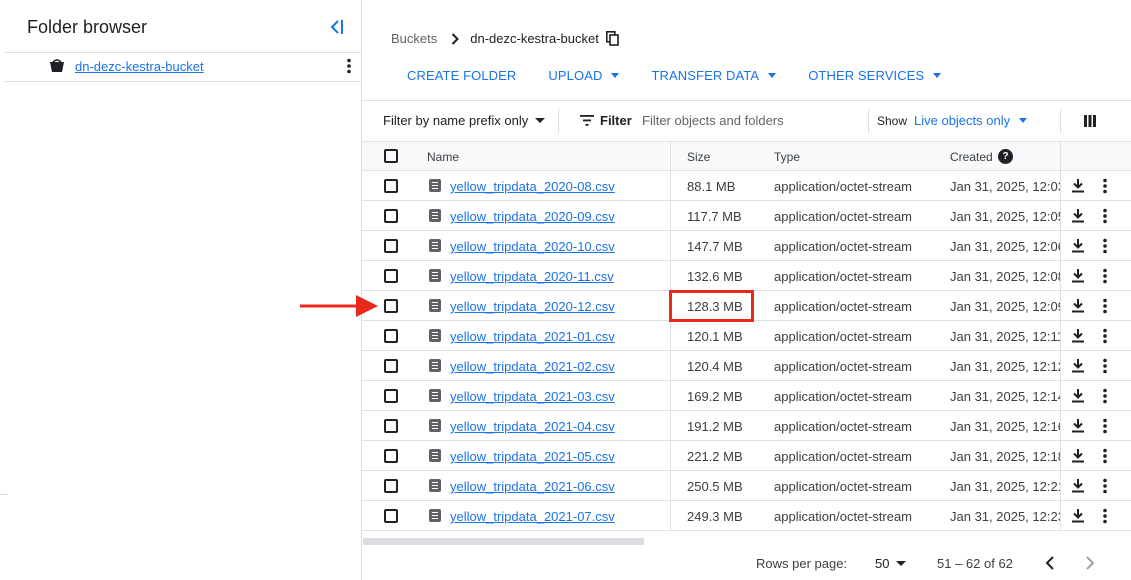 Image resolution: width=1131 pixels, height=580 pixels. What do you see at coordinates (715, 336) in the screenshot?
I see `file-size: 120.1 MB` at bounding box center [715, 336].